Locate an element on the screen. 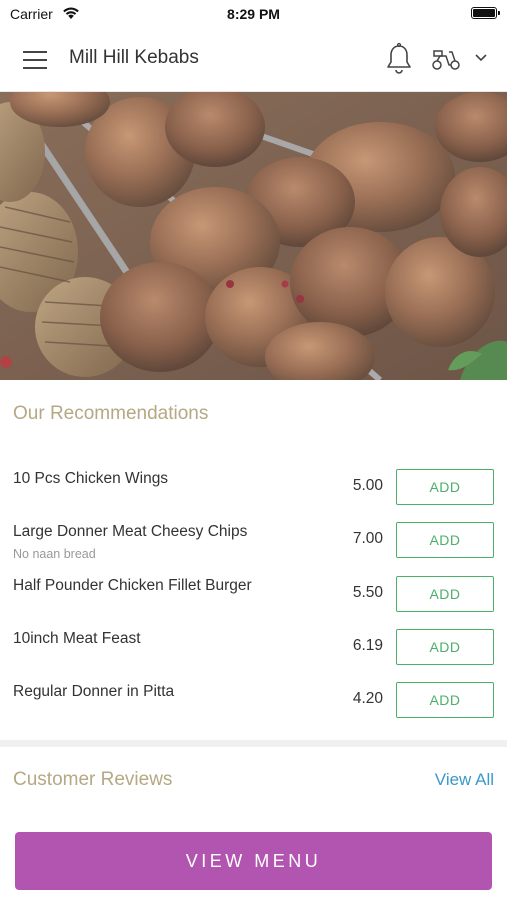  chevron-down-icon is located at coordinates (481, 59).